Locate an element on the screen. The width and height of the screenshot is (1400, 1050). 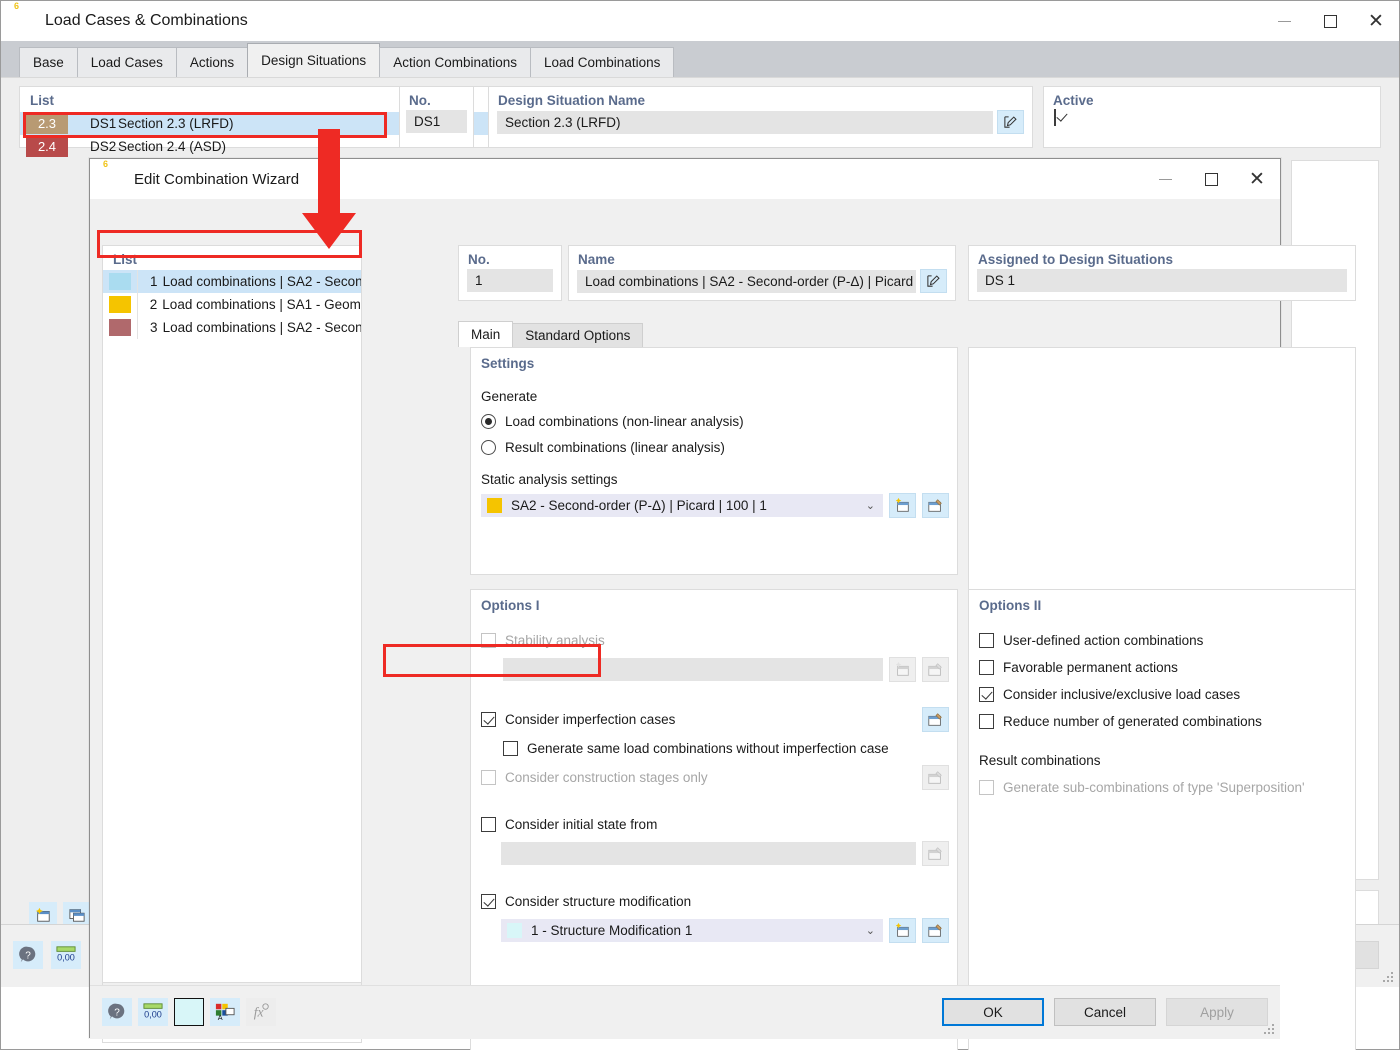
active-label: Active is located at coordinates (1073, 100).